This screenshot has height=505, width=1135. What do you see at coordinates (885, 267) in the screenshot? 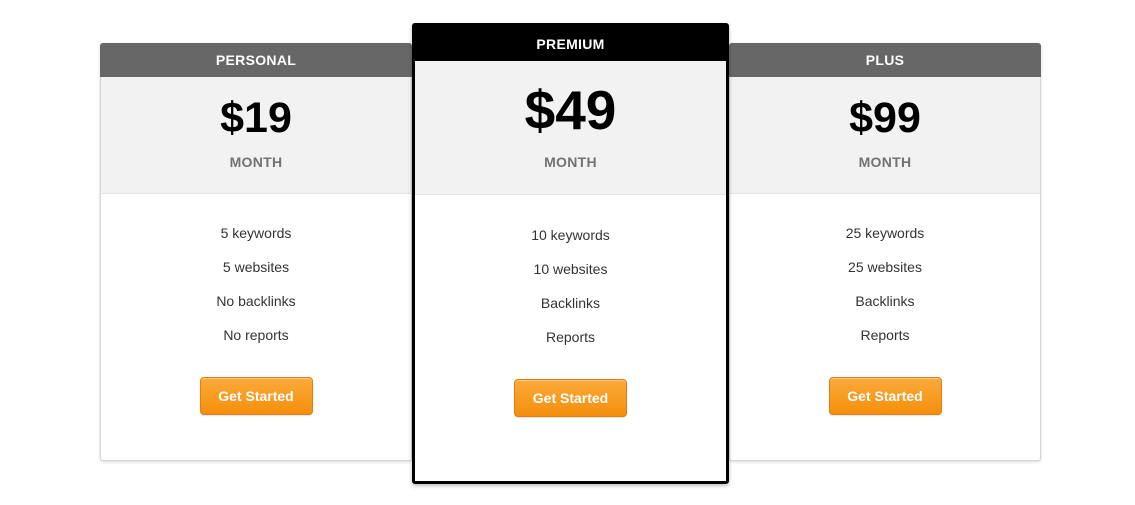
I see `feature-item: 25 websites` at bounding box center [885, 267].